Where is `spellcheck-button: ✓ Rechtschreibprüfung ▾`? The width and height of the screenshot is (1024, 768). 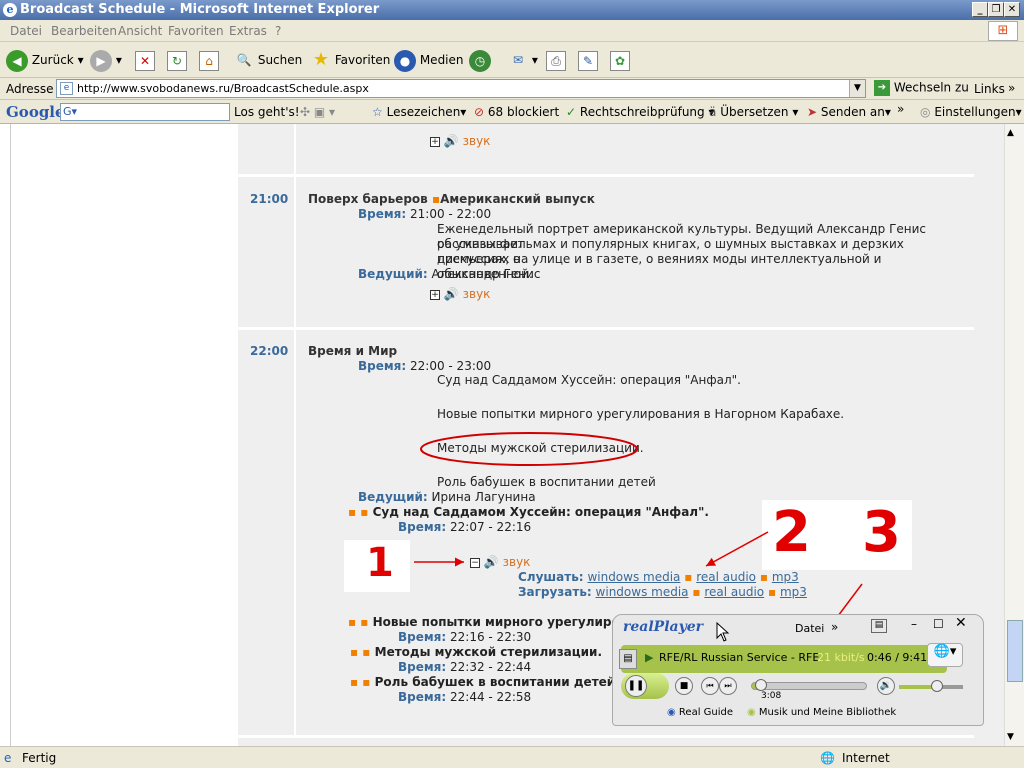 spellcheck-button: ✓ Rechtschreibprüfung ▾ is located at coordinates (640, 112).